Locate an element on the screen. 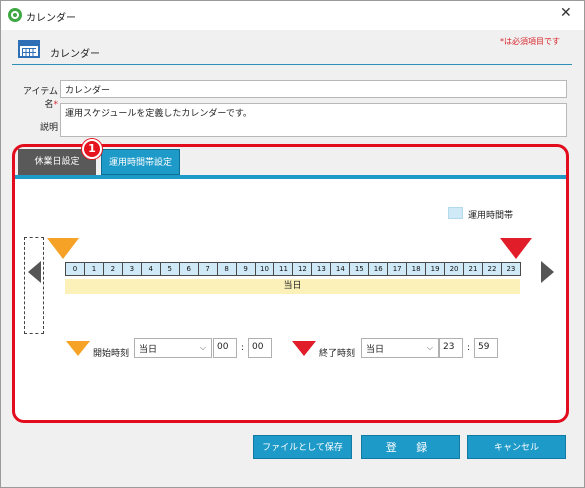  item-name-label: アイテム名* is located at coordinates (40, 98).